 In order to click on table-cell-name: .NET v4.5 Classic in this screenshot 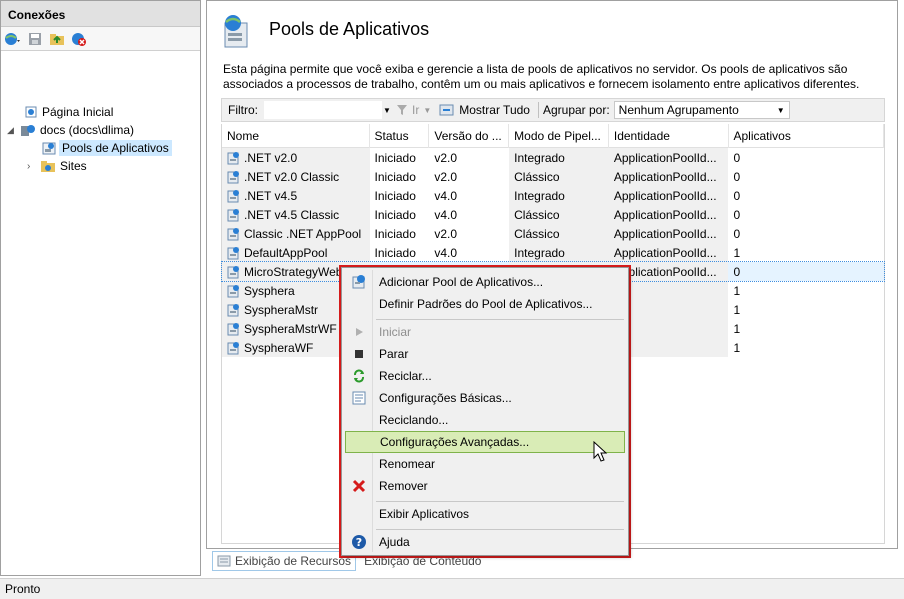, I will do `click(296, 214)`.